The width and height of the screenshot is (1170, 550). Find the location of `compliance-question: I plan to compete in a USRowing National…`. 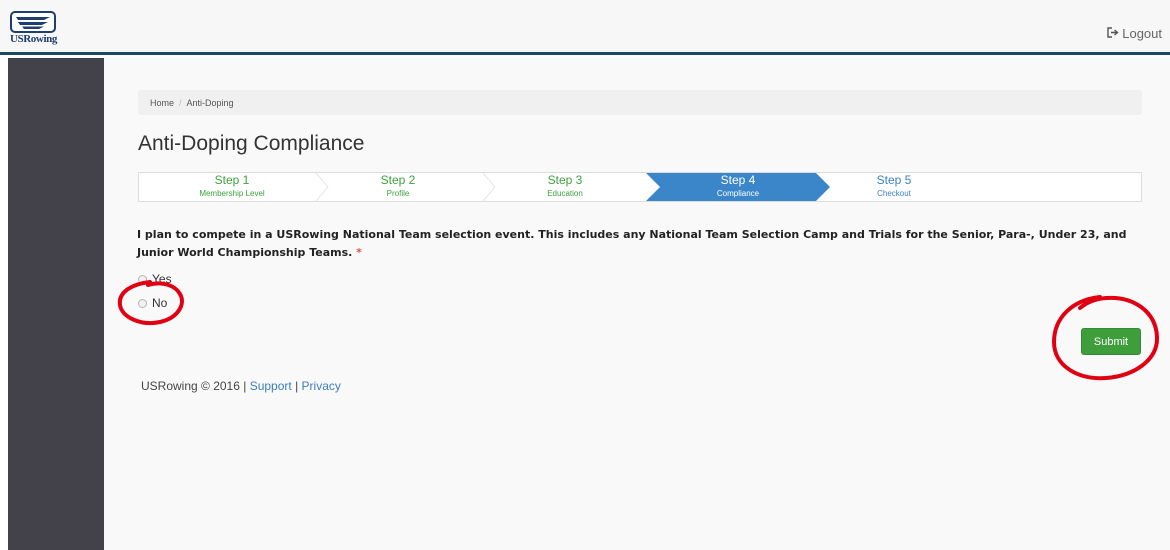

compliance-question: I plan to compete in a USRowing National… is located at coordinates (637, 244).